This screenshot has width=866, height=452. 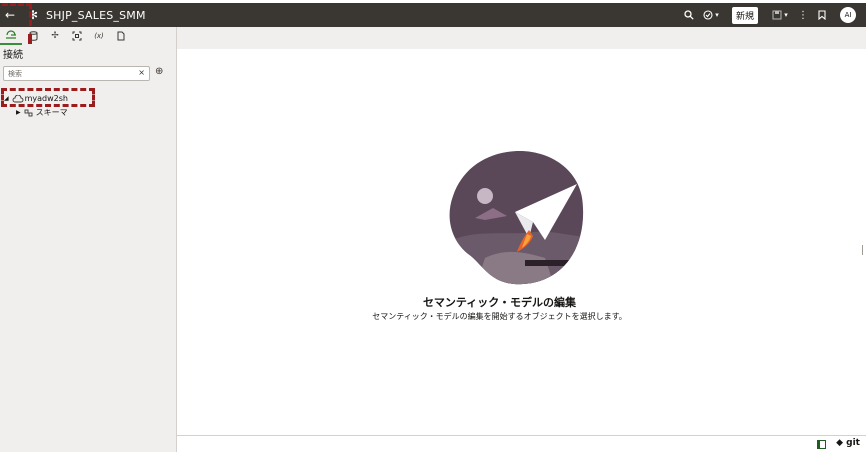 I want to click on section-title: 接続, so click(x=13, y=55).